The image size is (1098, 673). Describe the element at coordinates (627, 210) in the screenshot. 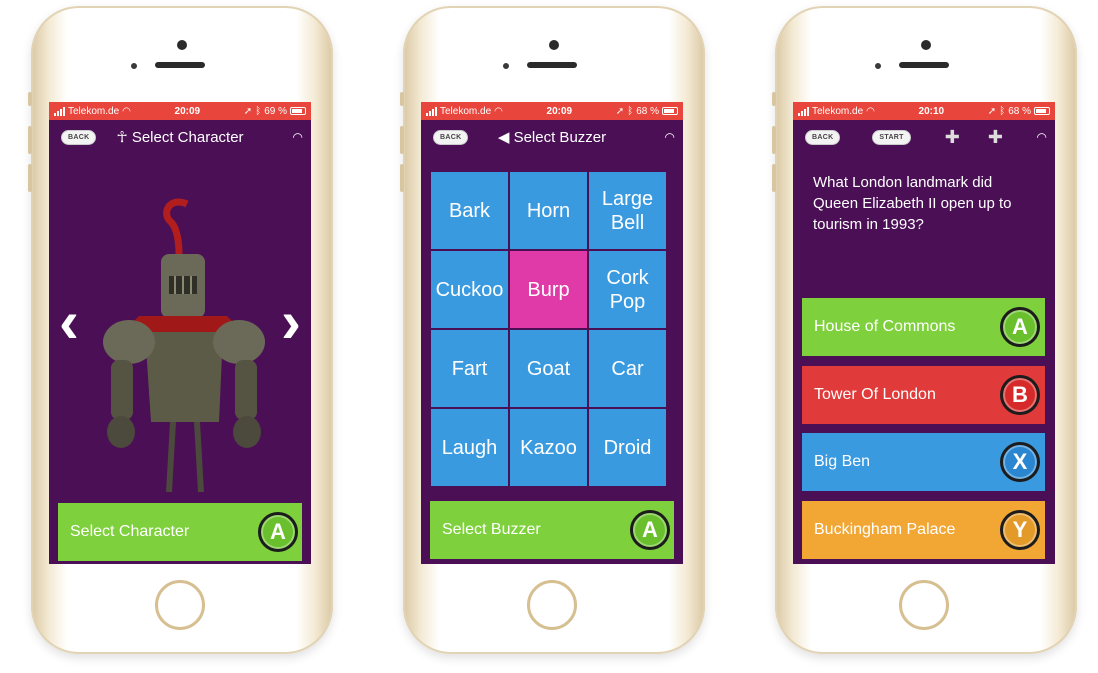

I see `buzzer-tile: Large Bell` at that location.